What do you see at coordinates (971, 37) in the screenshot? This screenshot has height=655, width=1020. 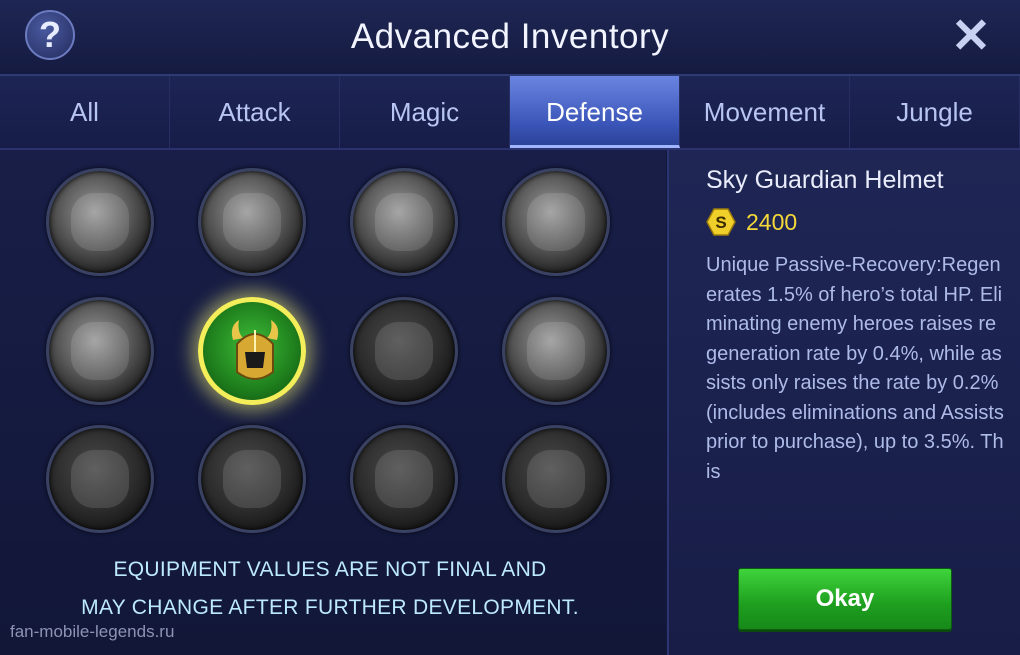 I see `close-icon: ✕` at bounding box center [971, 37].